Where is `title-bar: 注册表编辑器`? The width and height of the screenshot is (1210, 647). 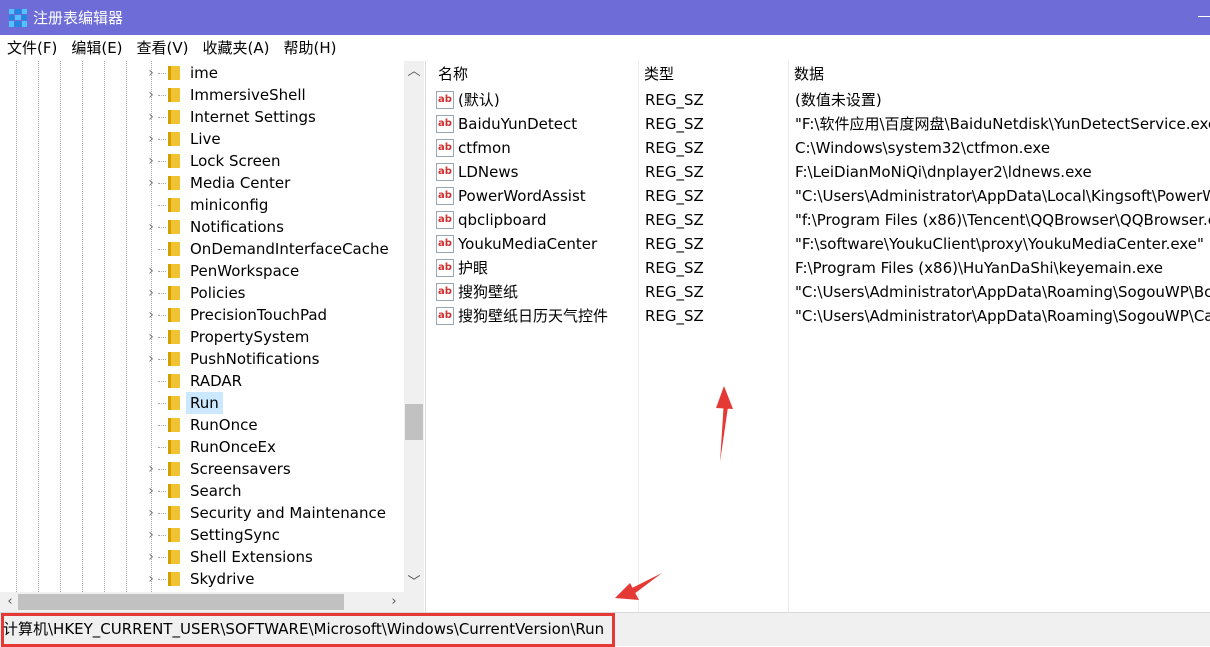
title-bar: 注册表编辑器 is located at coordinates (605, 17).